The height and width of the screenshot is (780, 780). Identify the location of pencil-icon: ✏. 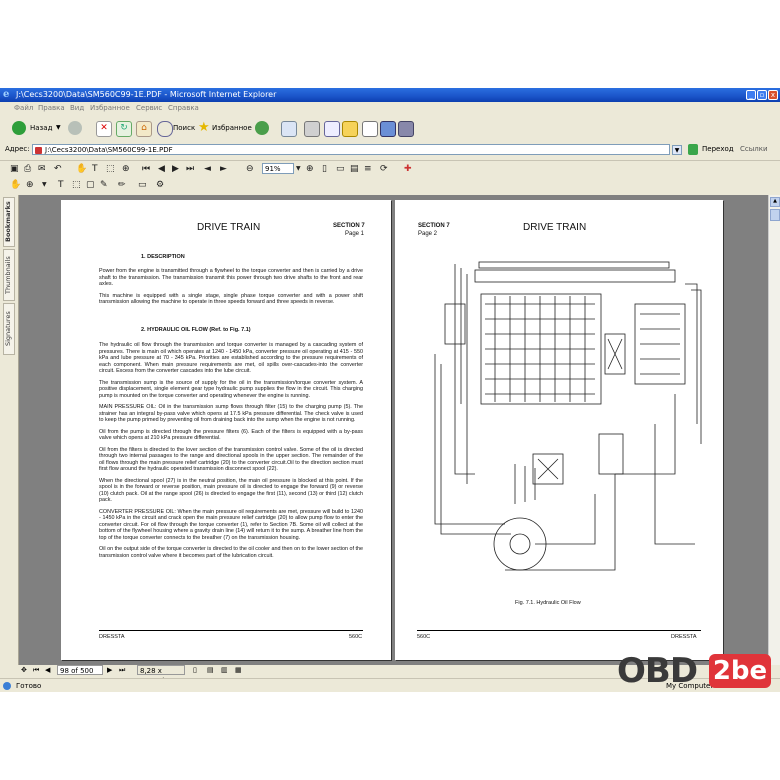
(122, 185).